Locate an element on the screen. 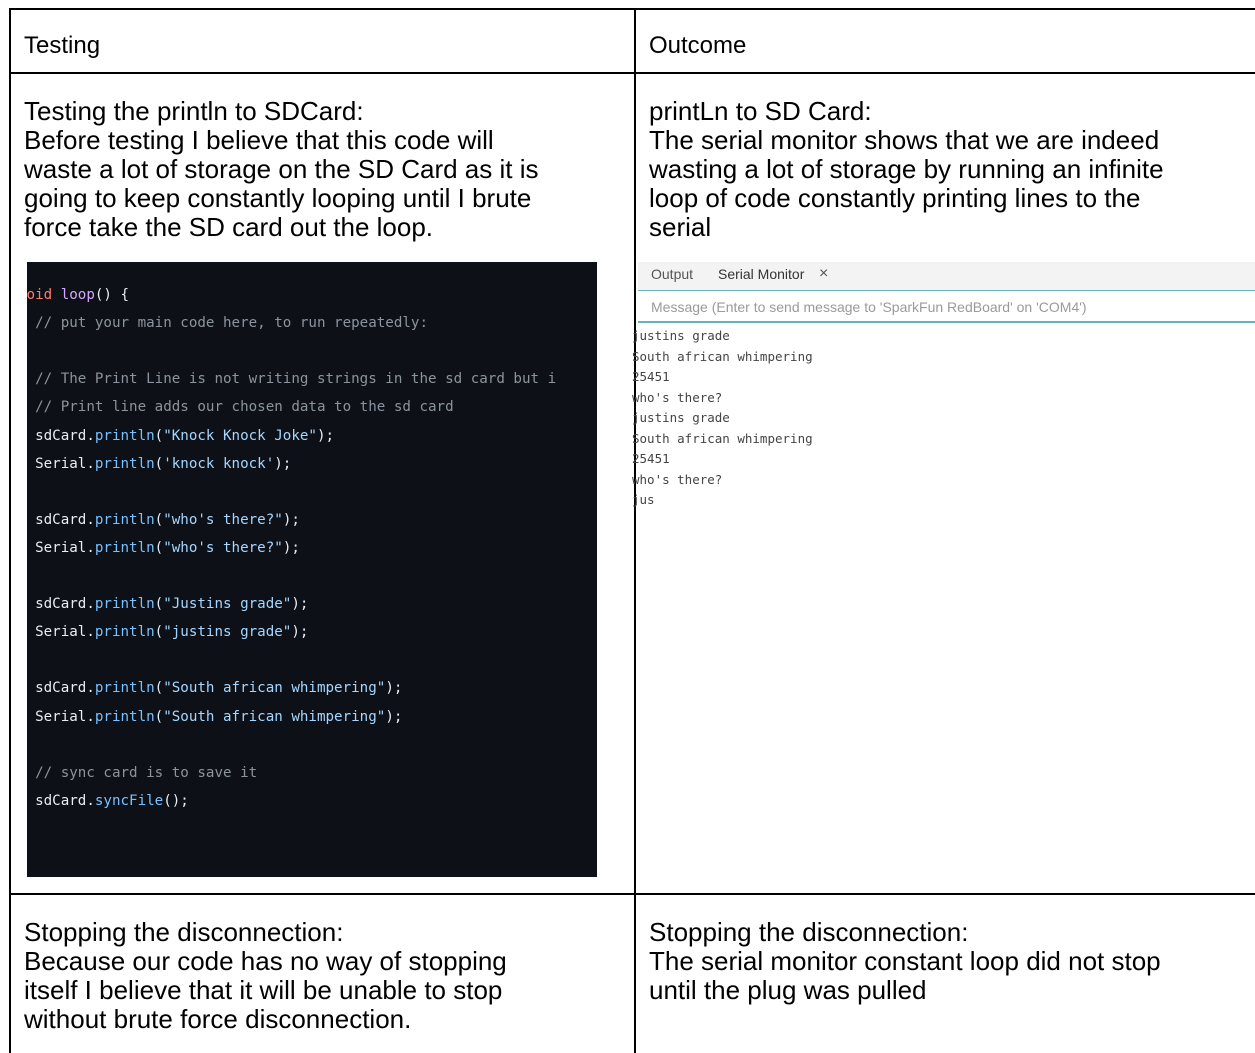 The image size is (1255, 1053). code-token: 'knock knock' is located at coordinates (219, 463).